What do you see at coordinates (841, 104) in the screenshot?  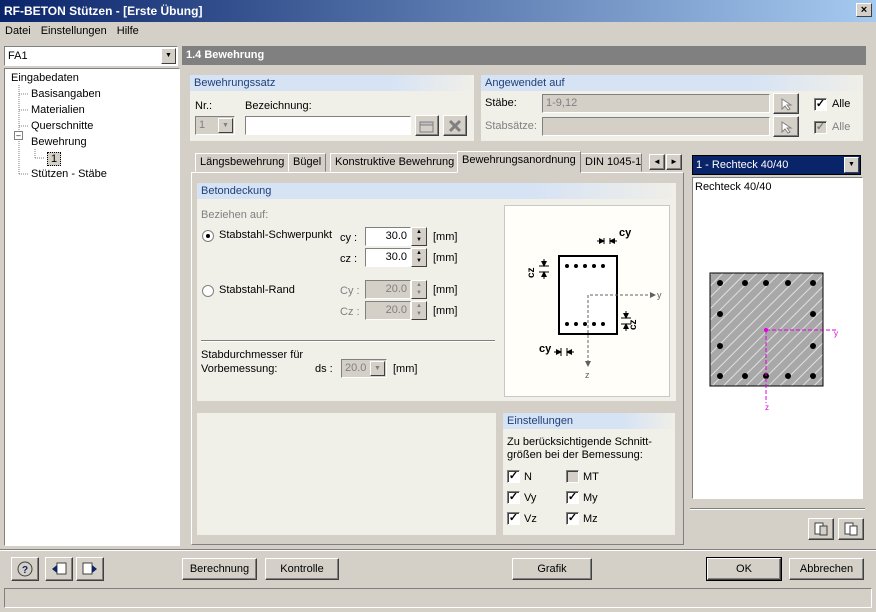 I see `alle-staebe-label: Alle` at bounding box center [841, 104].